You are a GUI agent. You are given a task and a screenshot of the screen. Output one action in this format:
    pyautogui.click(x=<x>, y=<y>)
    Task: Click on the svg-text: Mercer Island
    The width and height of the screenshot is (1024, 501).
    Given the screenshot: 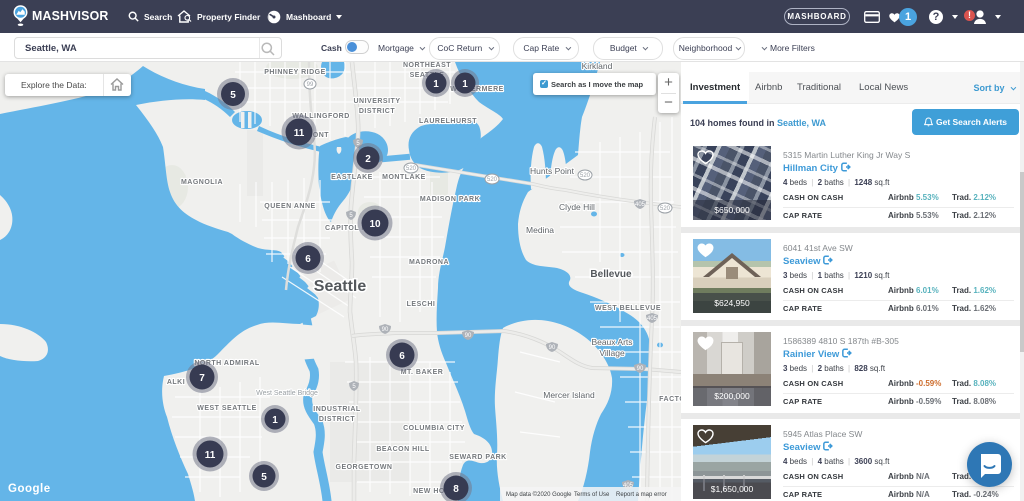 What is the action you would take?
    pyautogui.click(x=569, y=395)
    